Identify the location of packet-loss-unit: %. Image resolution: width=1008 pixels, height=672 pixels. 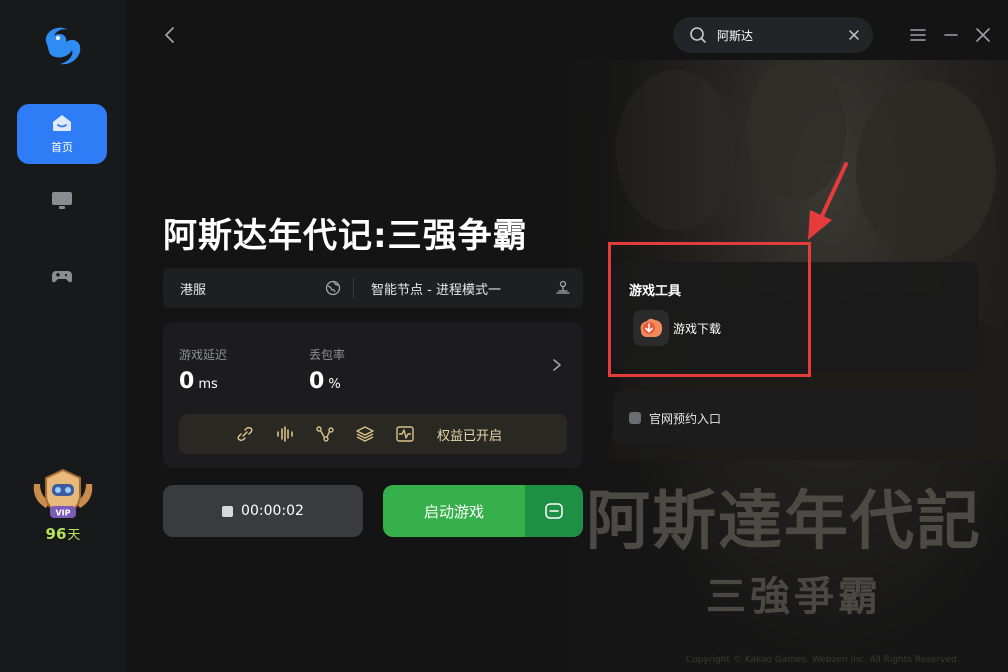
(334, 384).